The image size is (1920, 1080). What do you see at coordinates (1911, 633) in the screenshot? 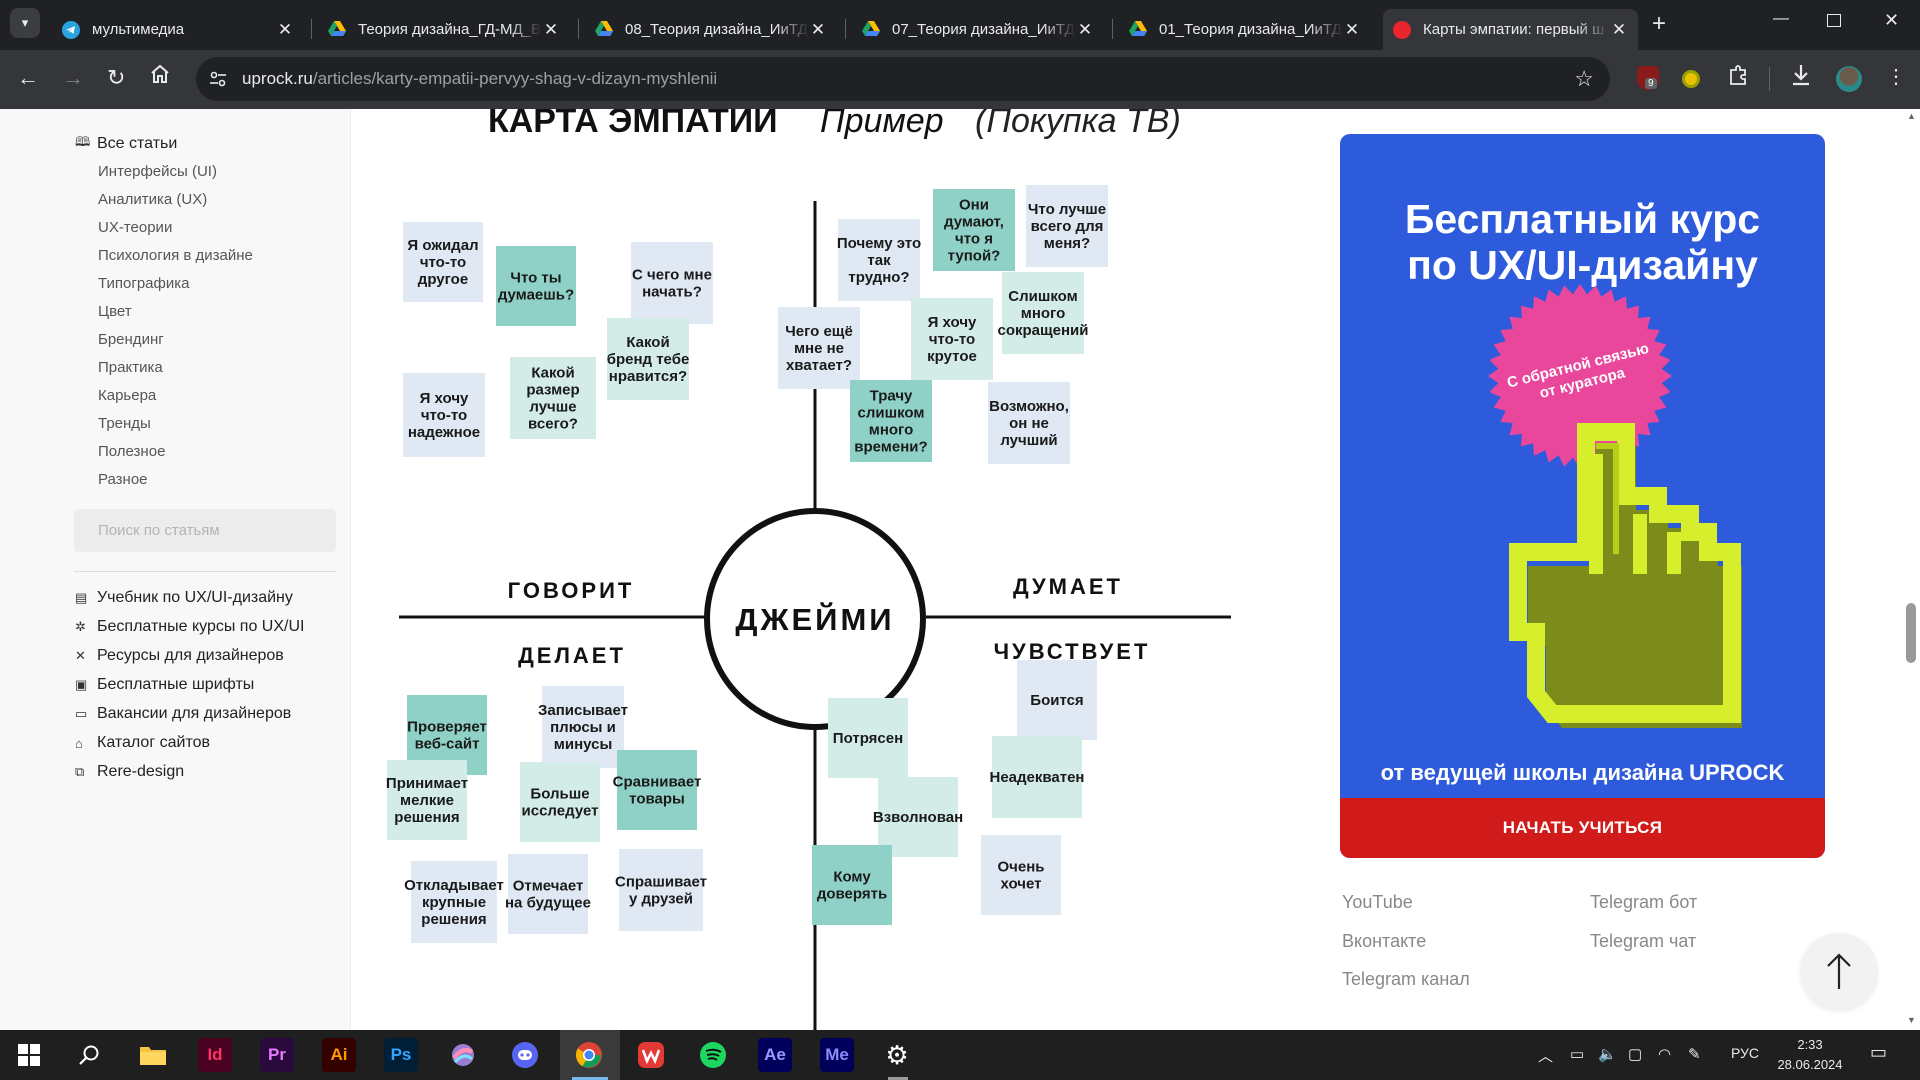
I see `scrollbar-thumb` at bounding box center [1911, 633].